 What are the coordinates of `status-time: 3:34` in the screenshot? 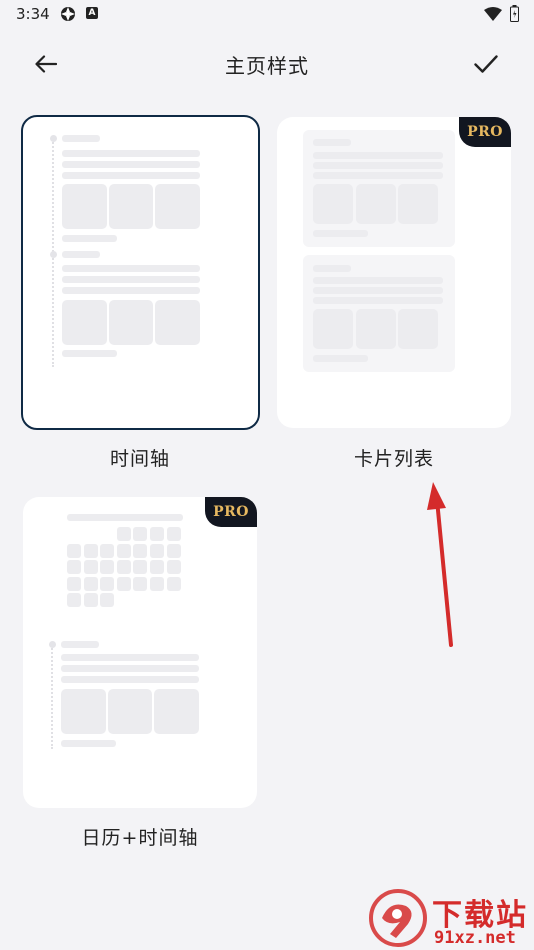 It's located at (33, 14).